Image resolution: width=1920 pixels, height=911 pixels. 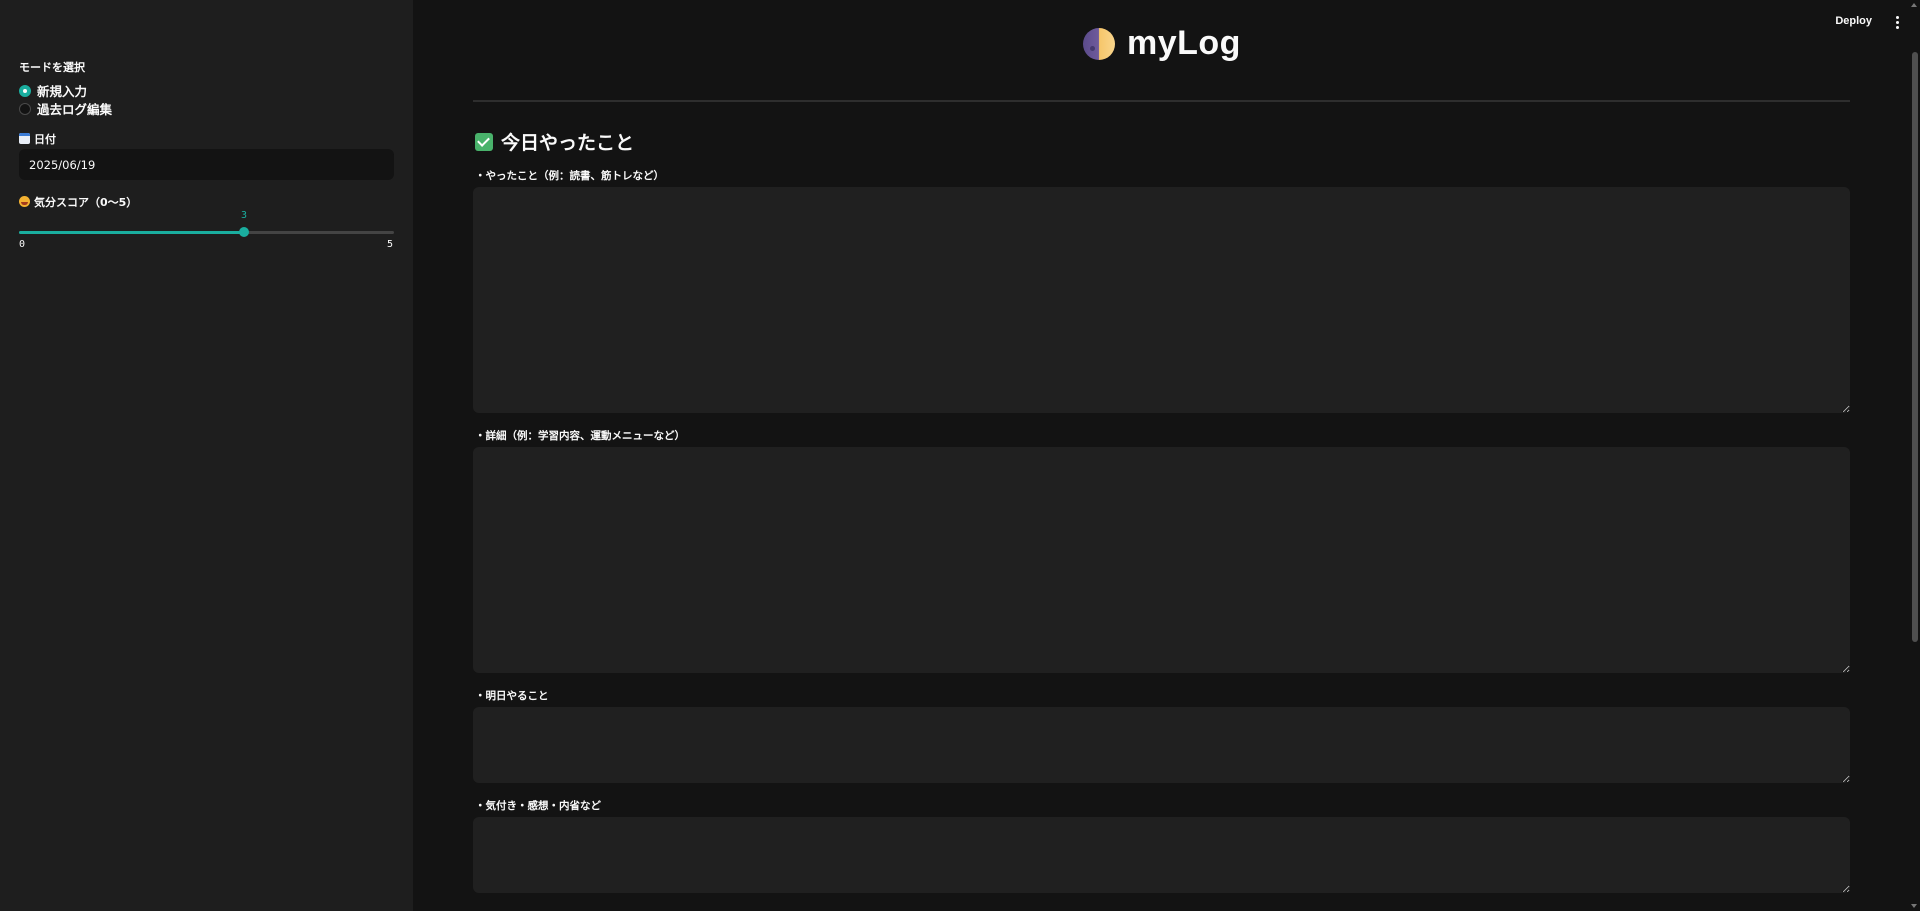 I want to click on textarea-reflection, so click(x=1161, y=855).